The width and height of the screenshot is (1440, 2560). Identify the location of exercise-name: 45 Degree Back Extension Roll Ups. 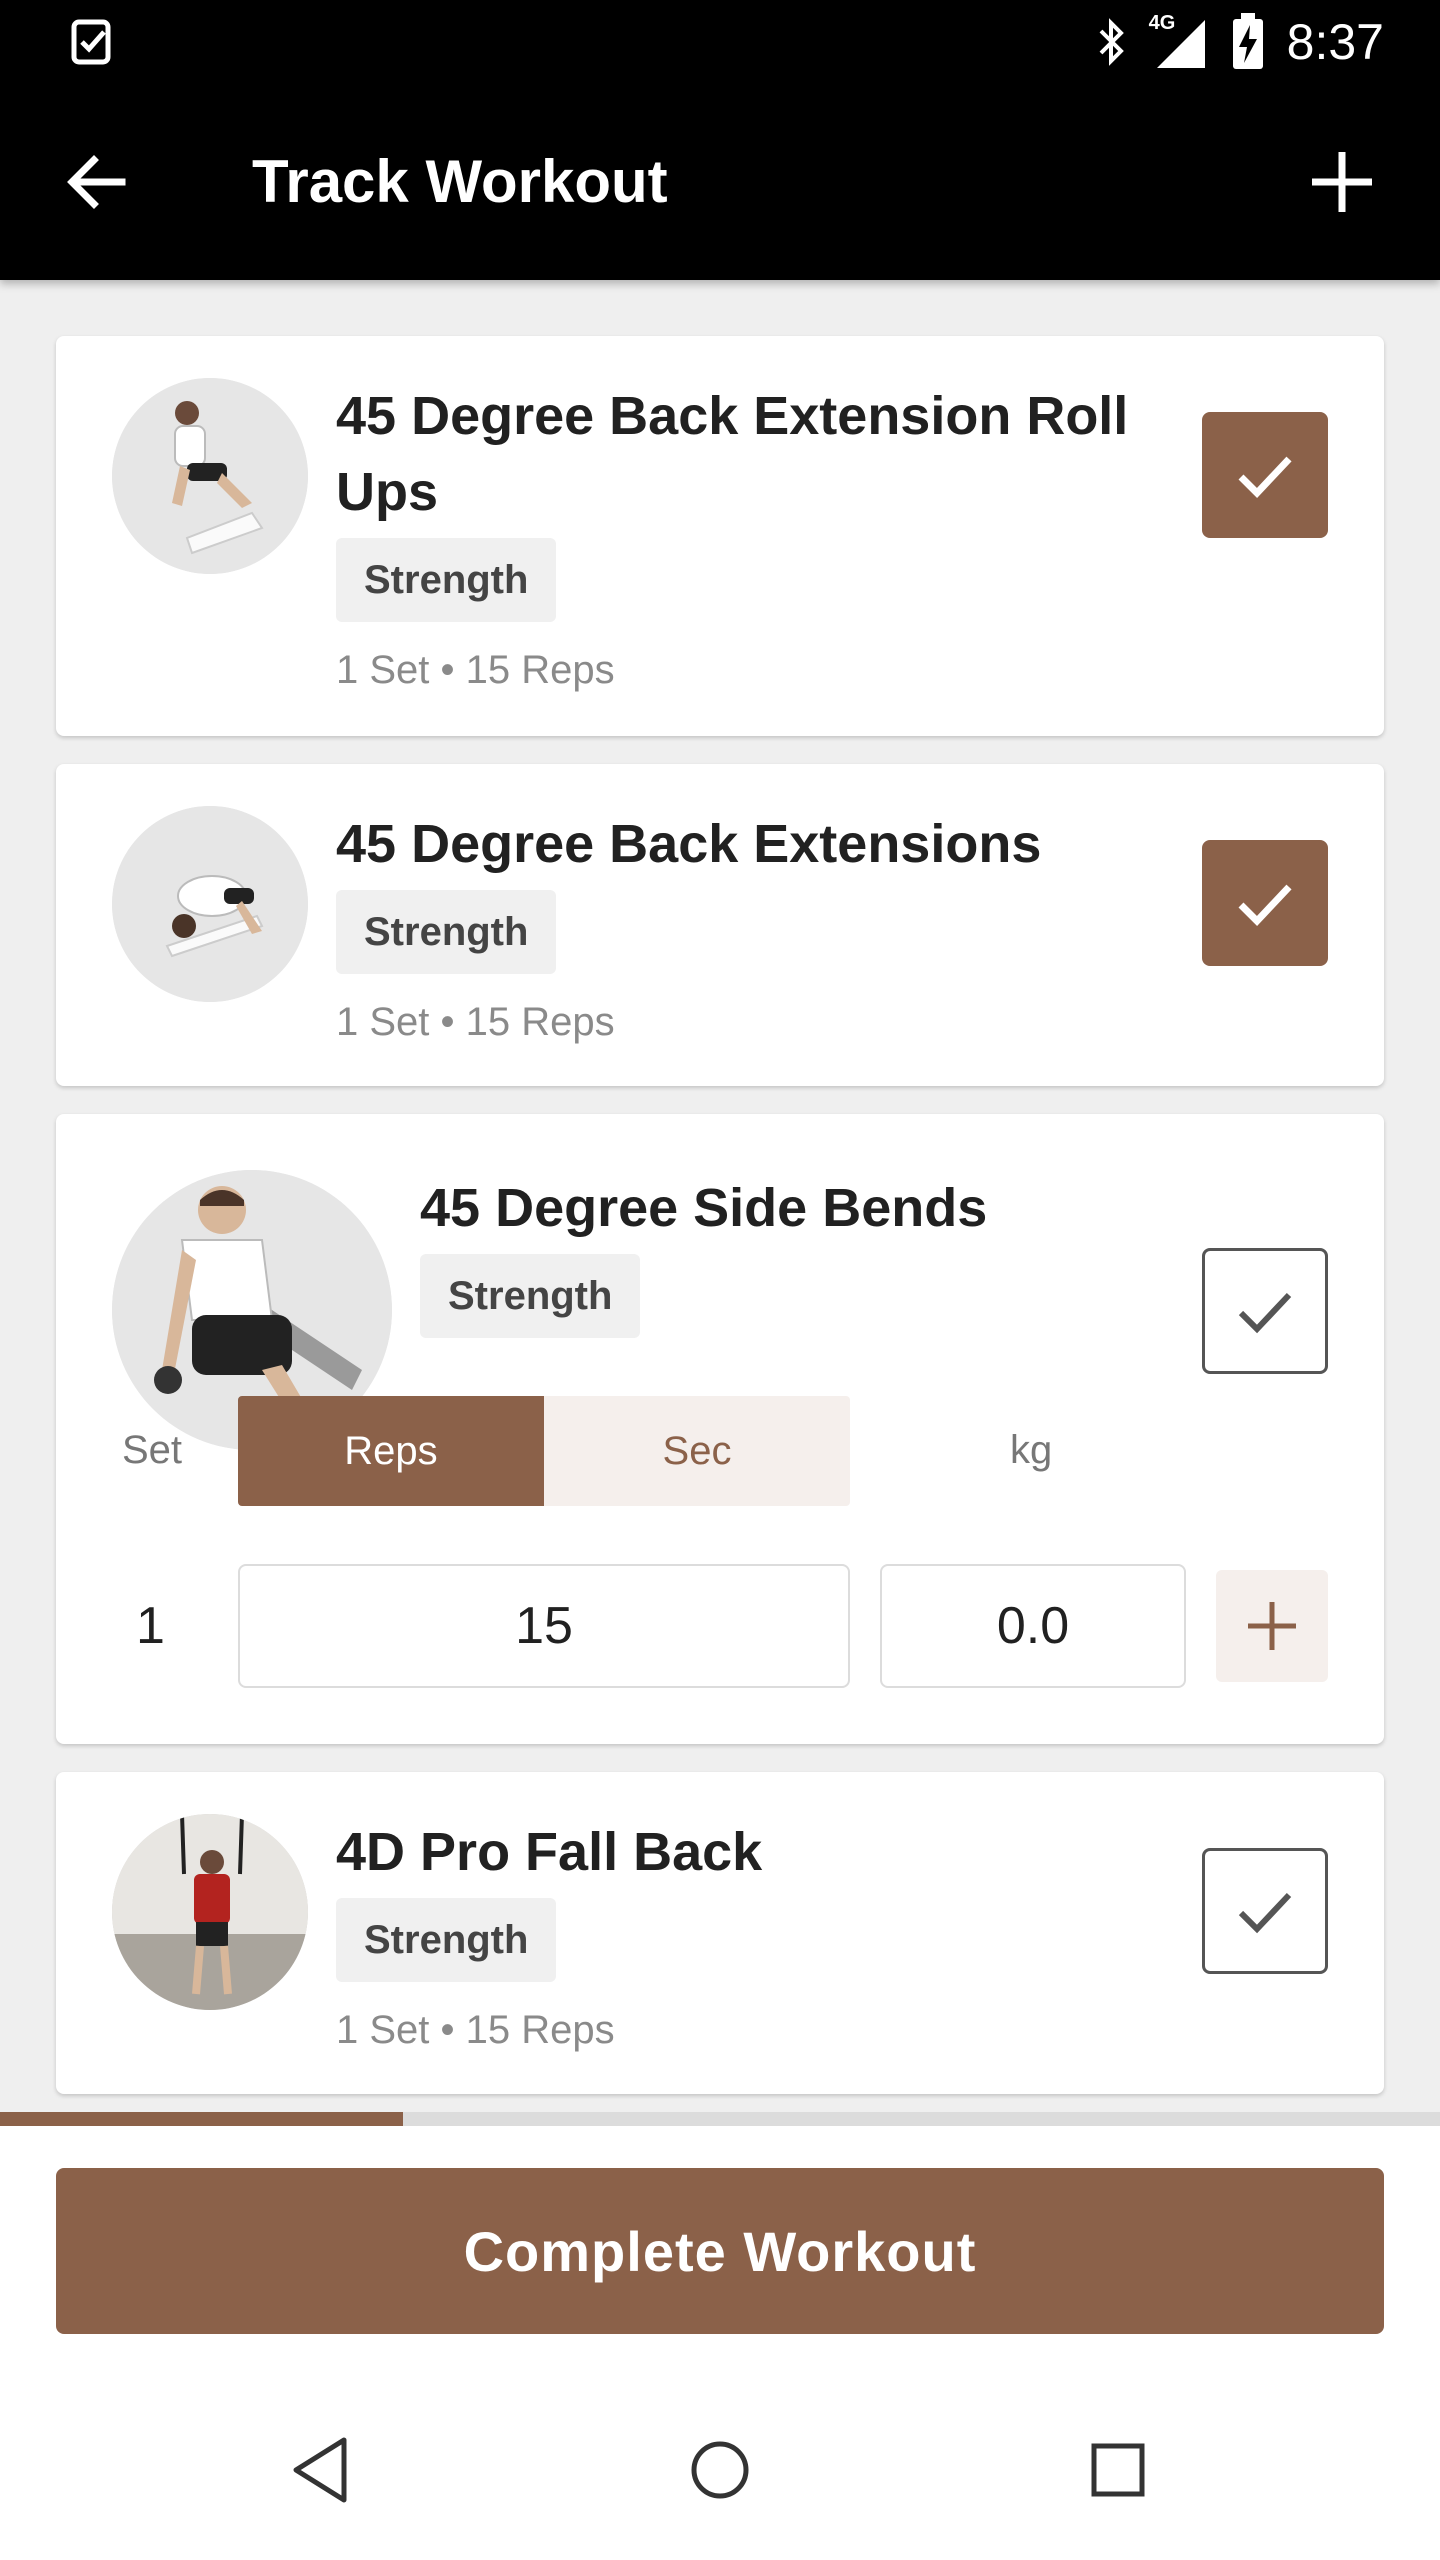
(732, 454).